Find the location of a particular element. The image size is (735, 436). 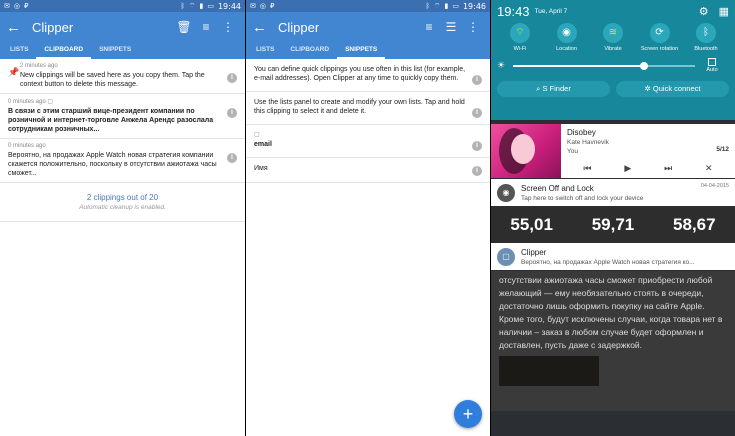

signal-icon: ▮ is located at coordinates (446, 6).